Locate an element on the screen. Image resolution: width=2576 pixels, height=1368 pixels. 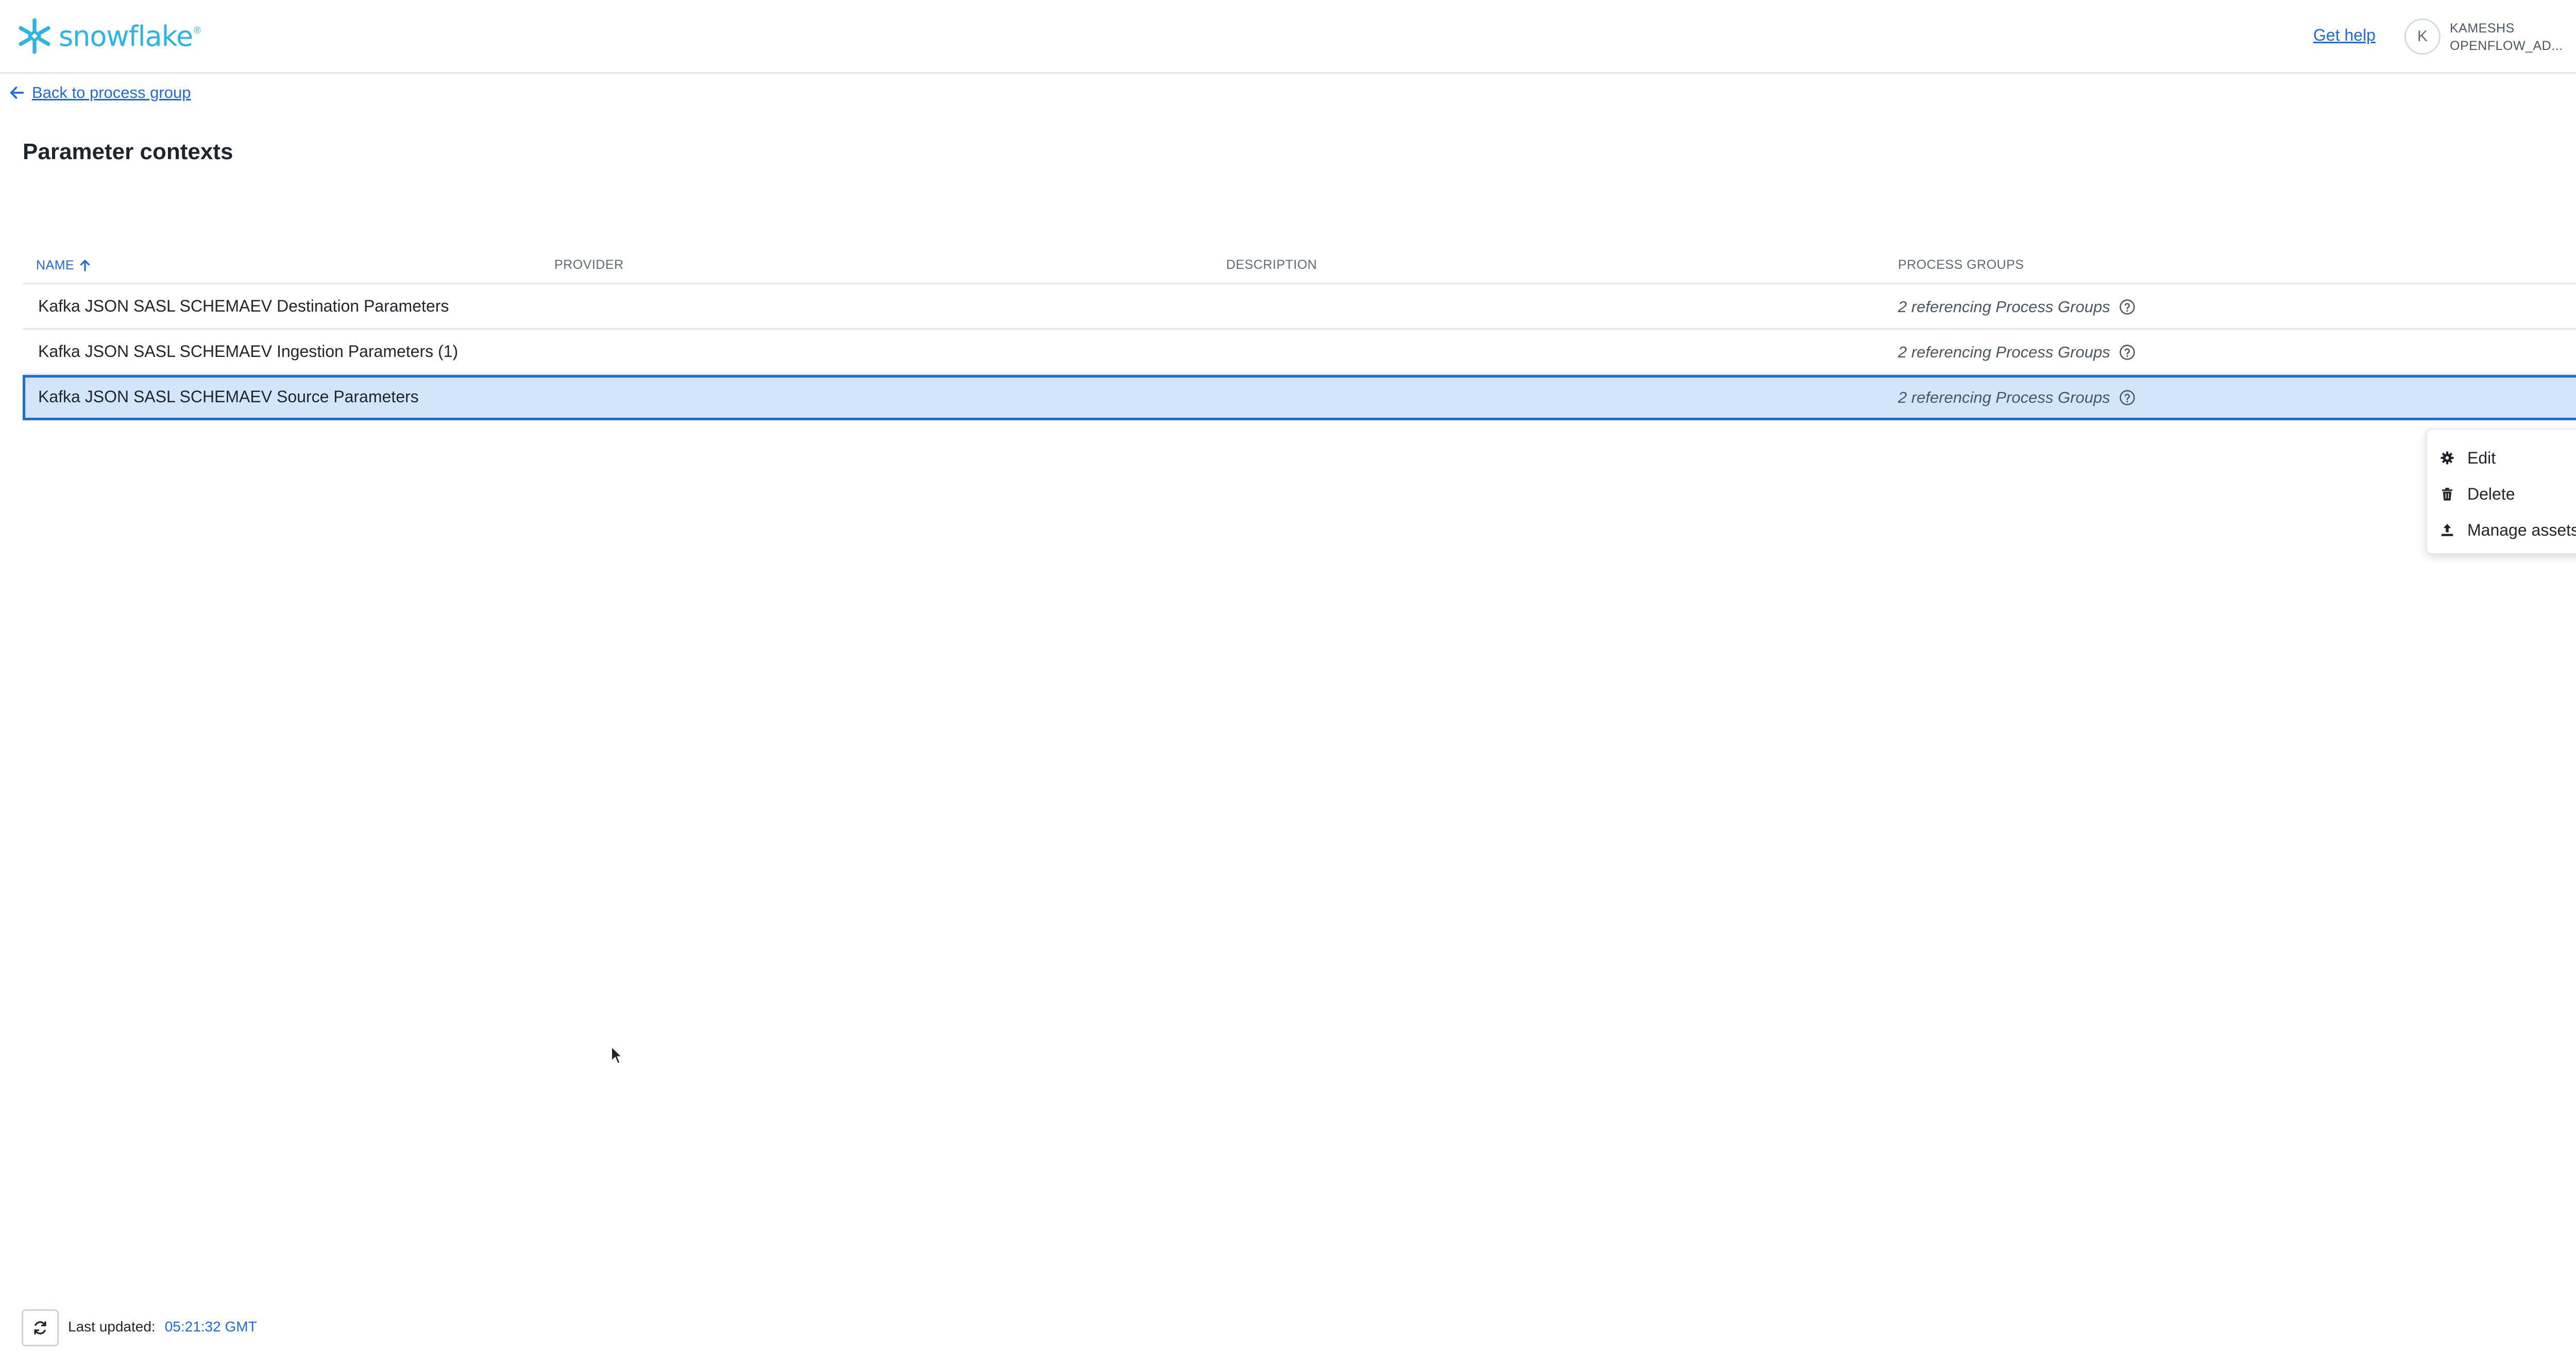
sort-ascending-icon is located at coordinates (85, 265).